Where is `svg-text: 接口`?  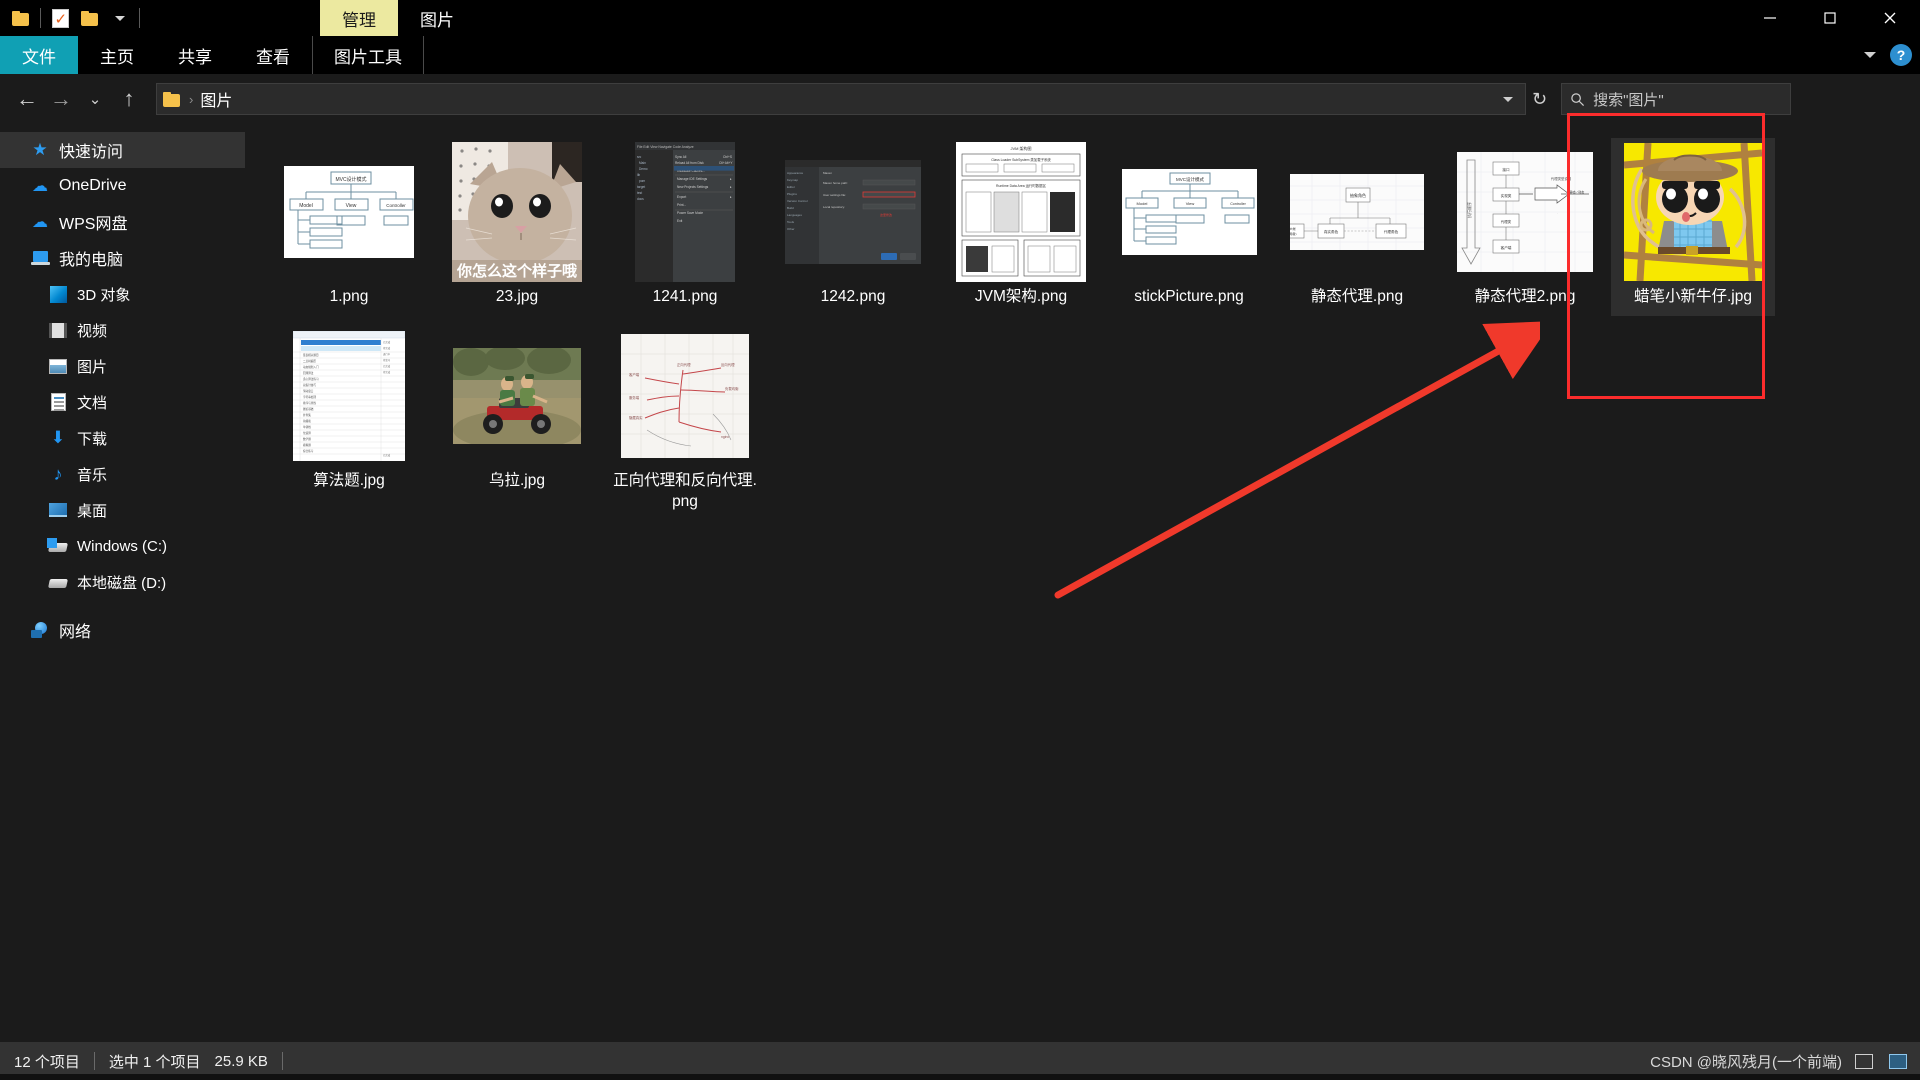 svg-text: 接口 is located at coordinates (1506, 169).